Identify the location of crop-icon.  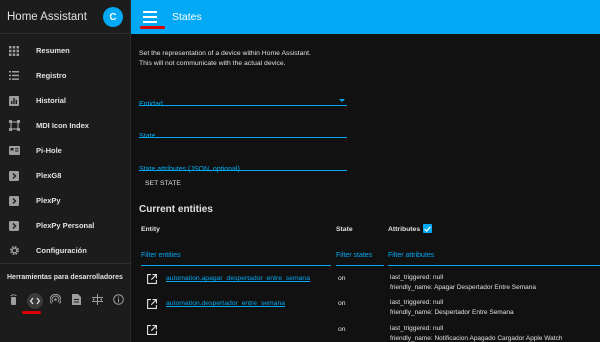
(14, 126).